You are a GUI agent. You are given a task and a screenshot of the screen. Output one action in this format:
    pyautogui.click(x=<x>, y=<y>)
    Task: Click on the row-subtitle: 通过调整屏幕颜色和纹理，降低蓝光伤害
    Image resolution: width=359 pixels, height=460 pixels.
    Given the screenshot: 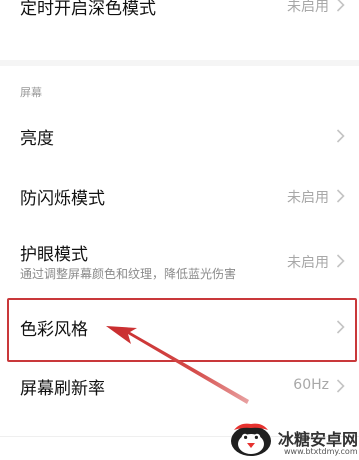 What is the action you would take?
    pyautogui.click(x=128, y=274)
    